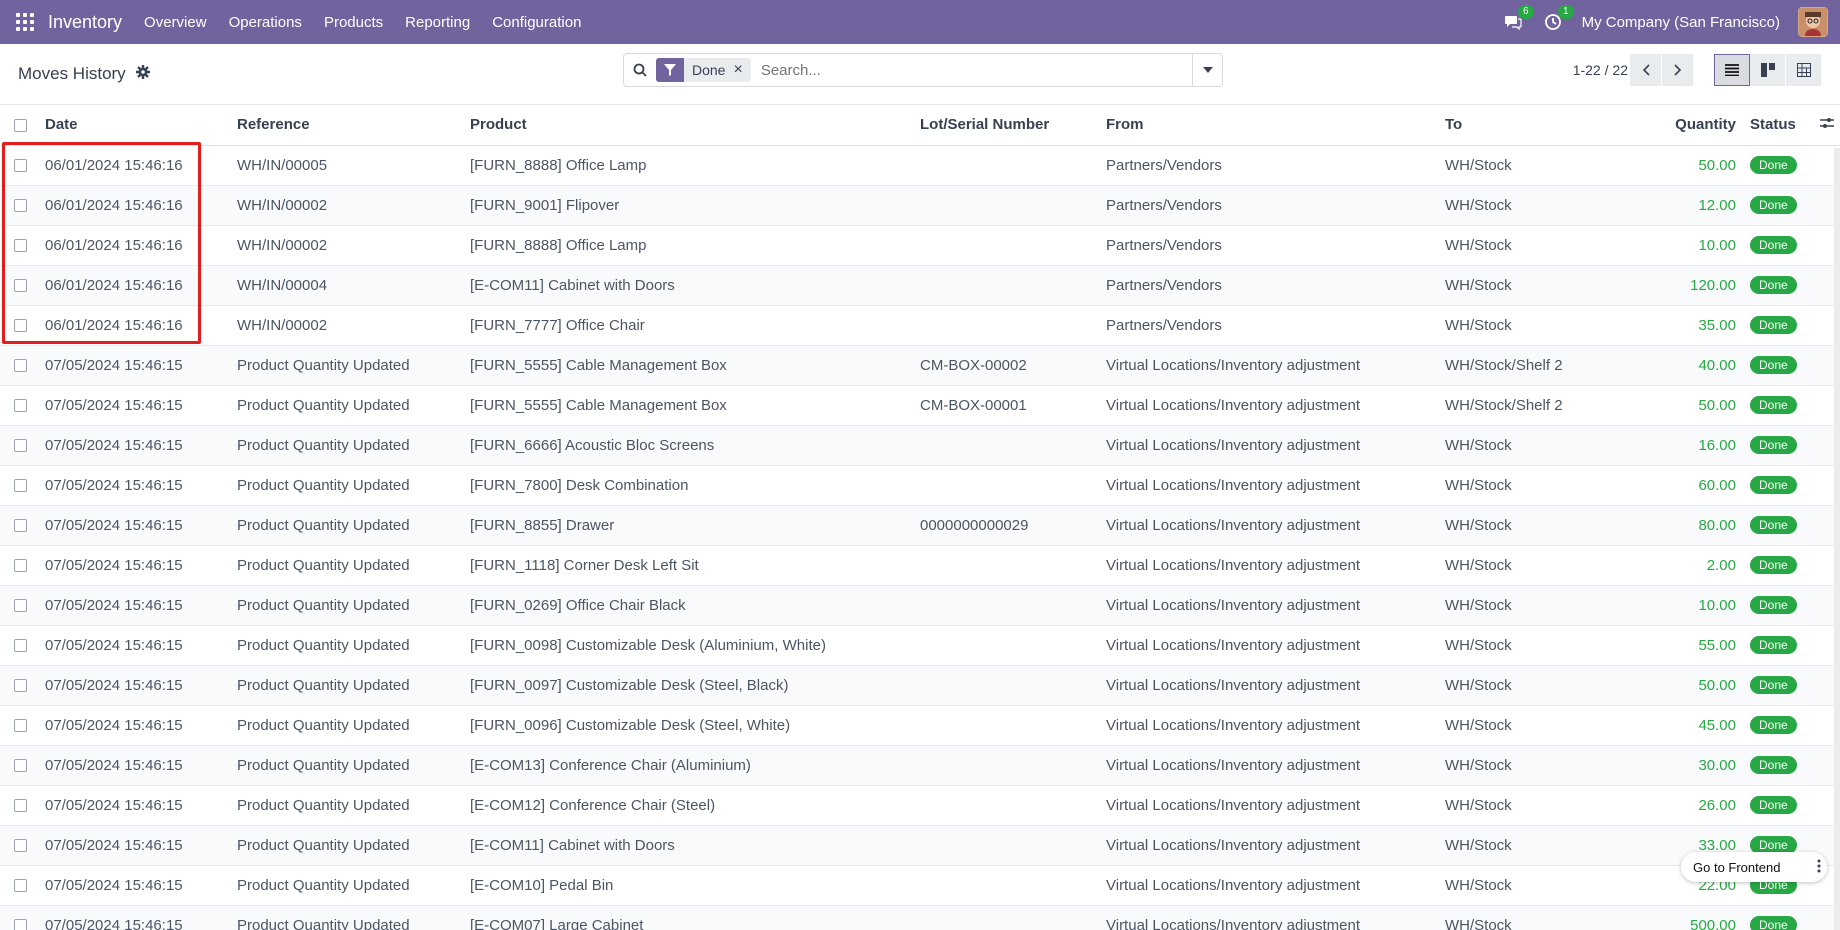  What do you see at coordinates (1768, 70) in the screenshot?
I see `kanban-view-icon` at bounding box center [1768, 70].